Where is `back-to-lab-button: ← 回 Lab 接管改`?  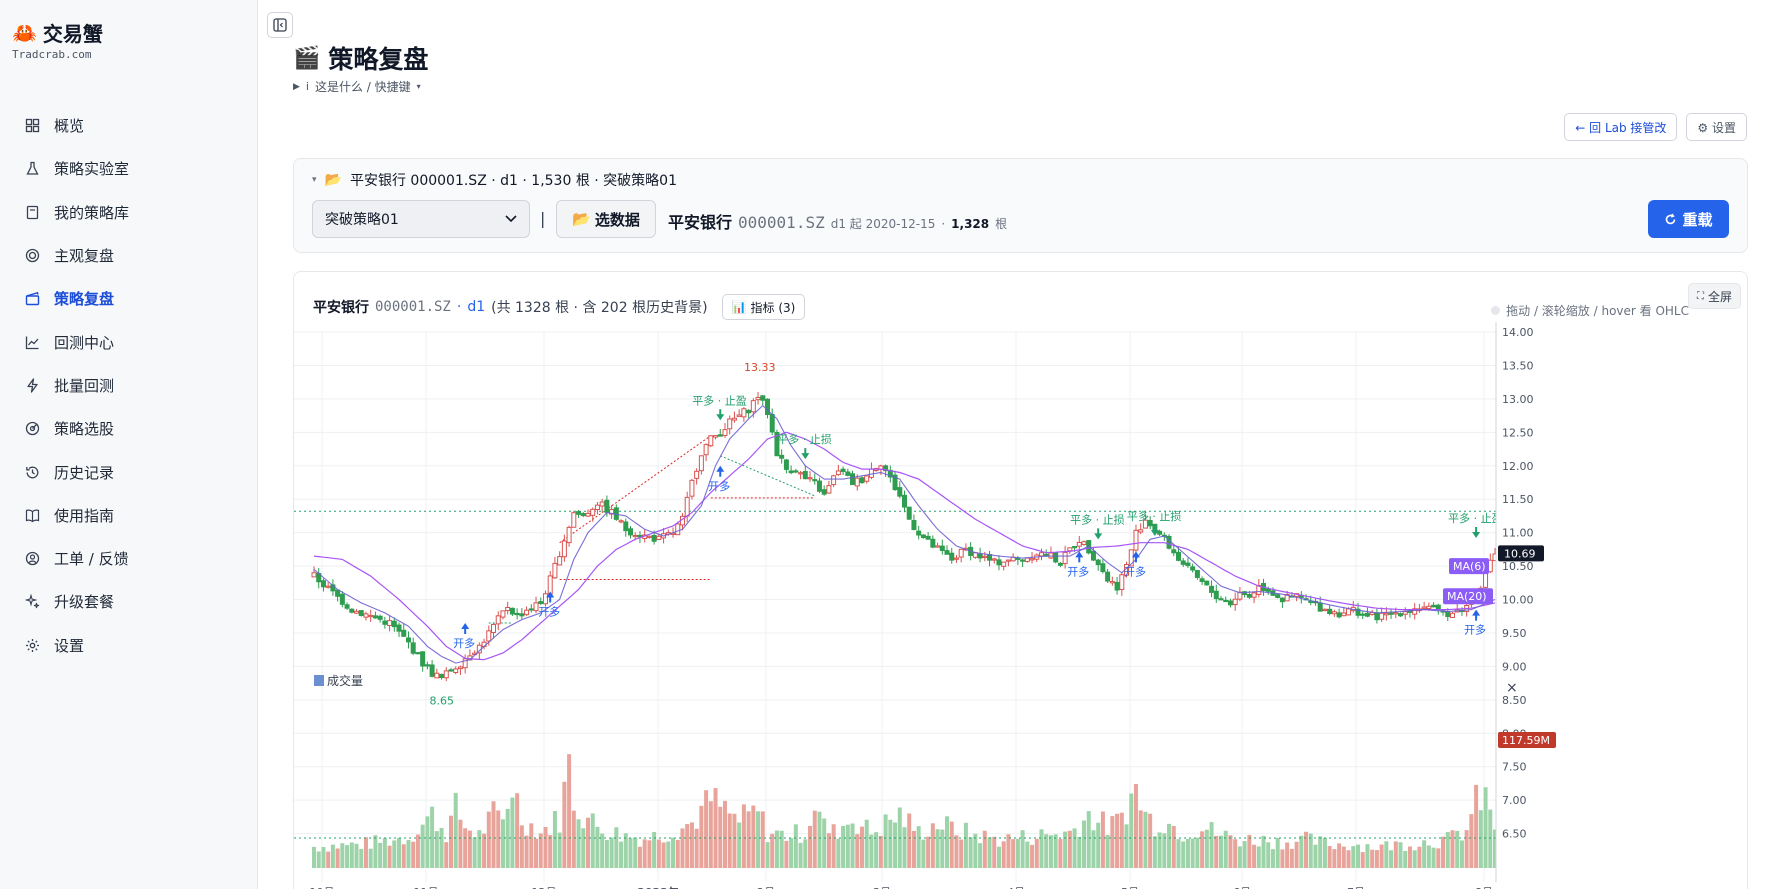
back-to-lab-button: ← 回 Lab 接管改 is located at coordinates (1621, 127).